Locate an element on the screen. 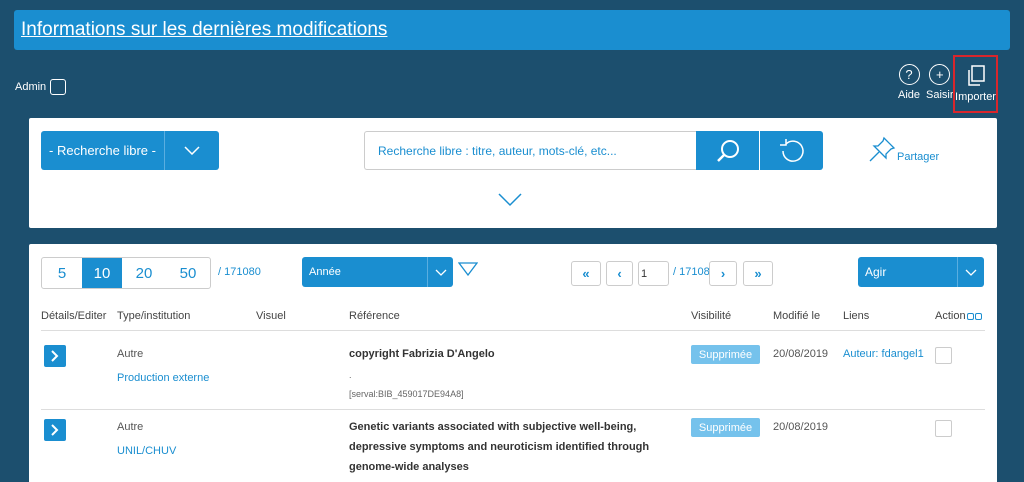 This screenshot has width=1024, height=482. reset-icon is located at coordinates (791, 150).